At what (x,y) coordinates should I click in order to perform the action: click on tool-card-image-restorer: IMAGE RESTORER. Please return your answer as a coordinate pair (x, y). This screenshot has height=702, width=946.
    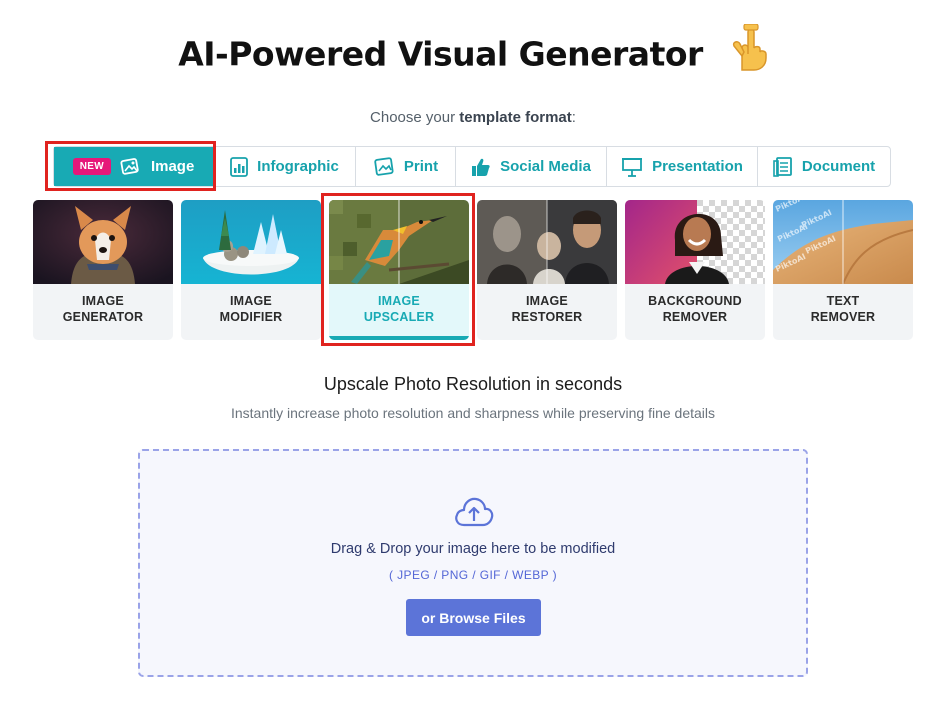
    Looking at the image, I should click on (547, 270).